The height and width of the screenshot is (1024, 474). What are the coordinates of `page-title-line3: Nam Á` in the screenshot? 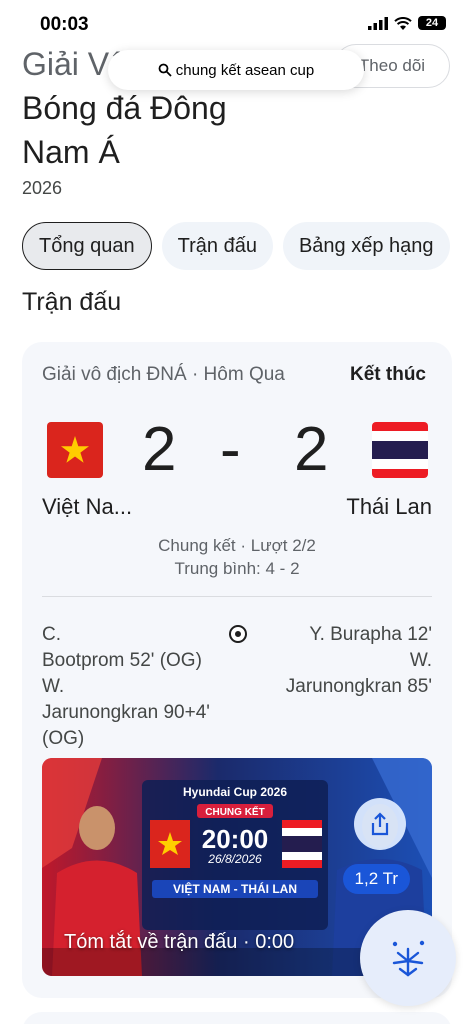 It's located at (71, 152).